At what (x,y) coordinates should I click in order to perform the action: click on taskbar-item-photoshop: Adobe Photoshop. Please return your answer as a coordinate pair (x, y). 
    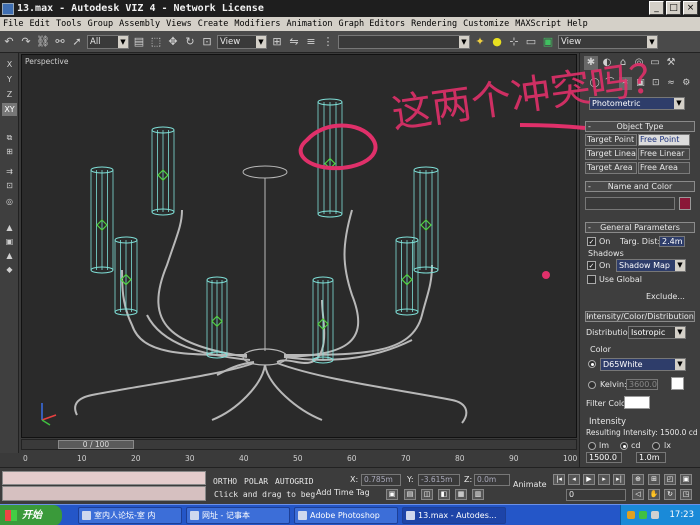
    Looking at the image, I should click on (346, 515).